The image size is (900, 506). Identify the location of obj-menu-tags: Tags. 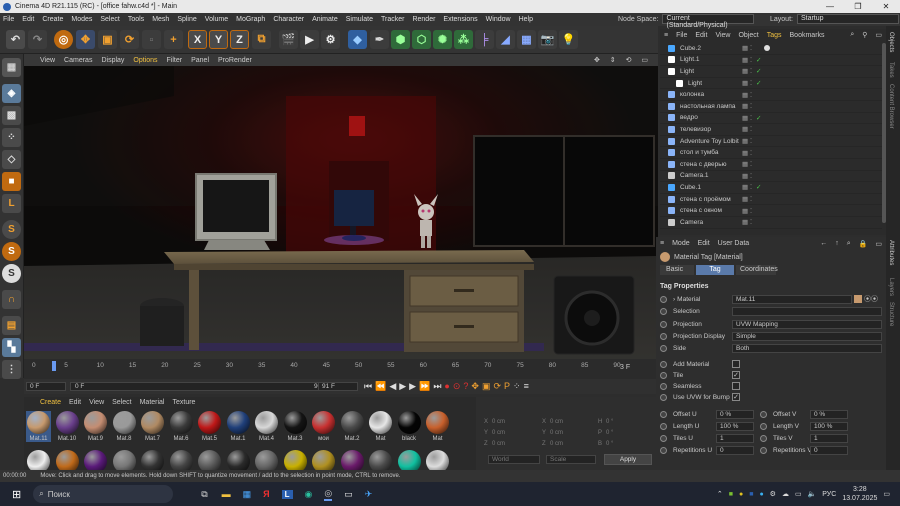
(774, 35).